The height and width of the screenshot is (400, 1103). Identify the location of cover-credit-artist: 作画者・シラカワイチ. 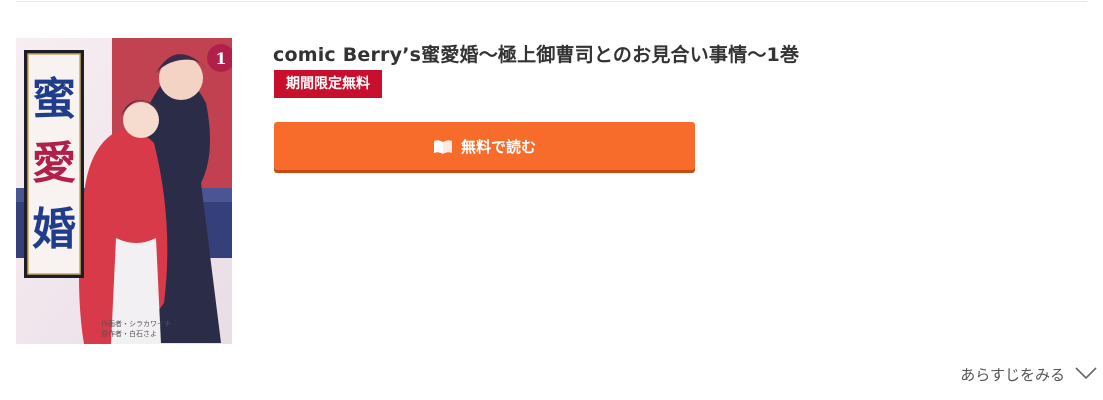
(136, 323).